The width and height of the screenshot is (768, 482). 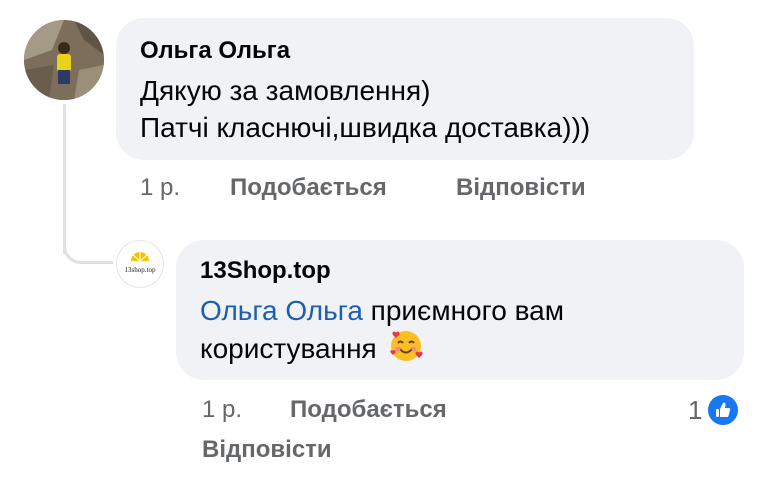 What do you see at coordinates (160, 188) in the screenshot?
I see `comment-timestamp: 1 р.` at bounding box center [160, 188].